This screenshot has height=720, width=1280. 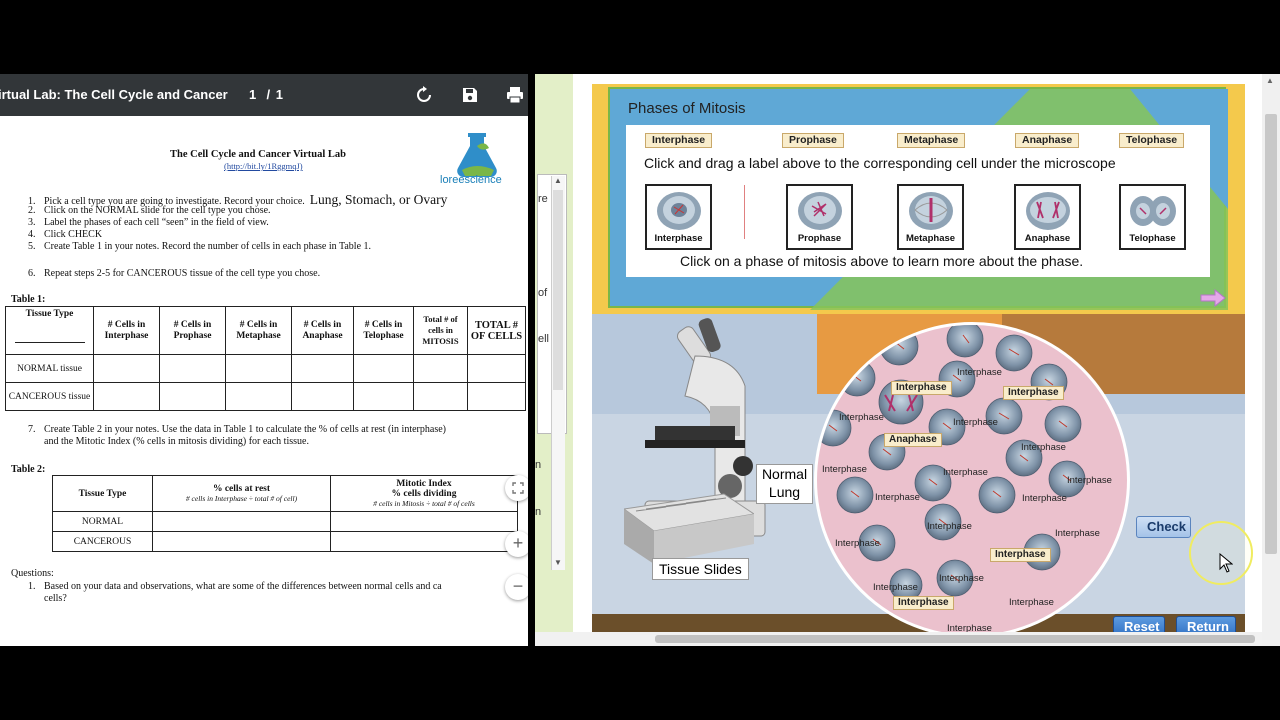 I want to click on separator, so click(x=744, y=212).